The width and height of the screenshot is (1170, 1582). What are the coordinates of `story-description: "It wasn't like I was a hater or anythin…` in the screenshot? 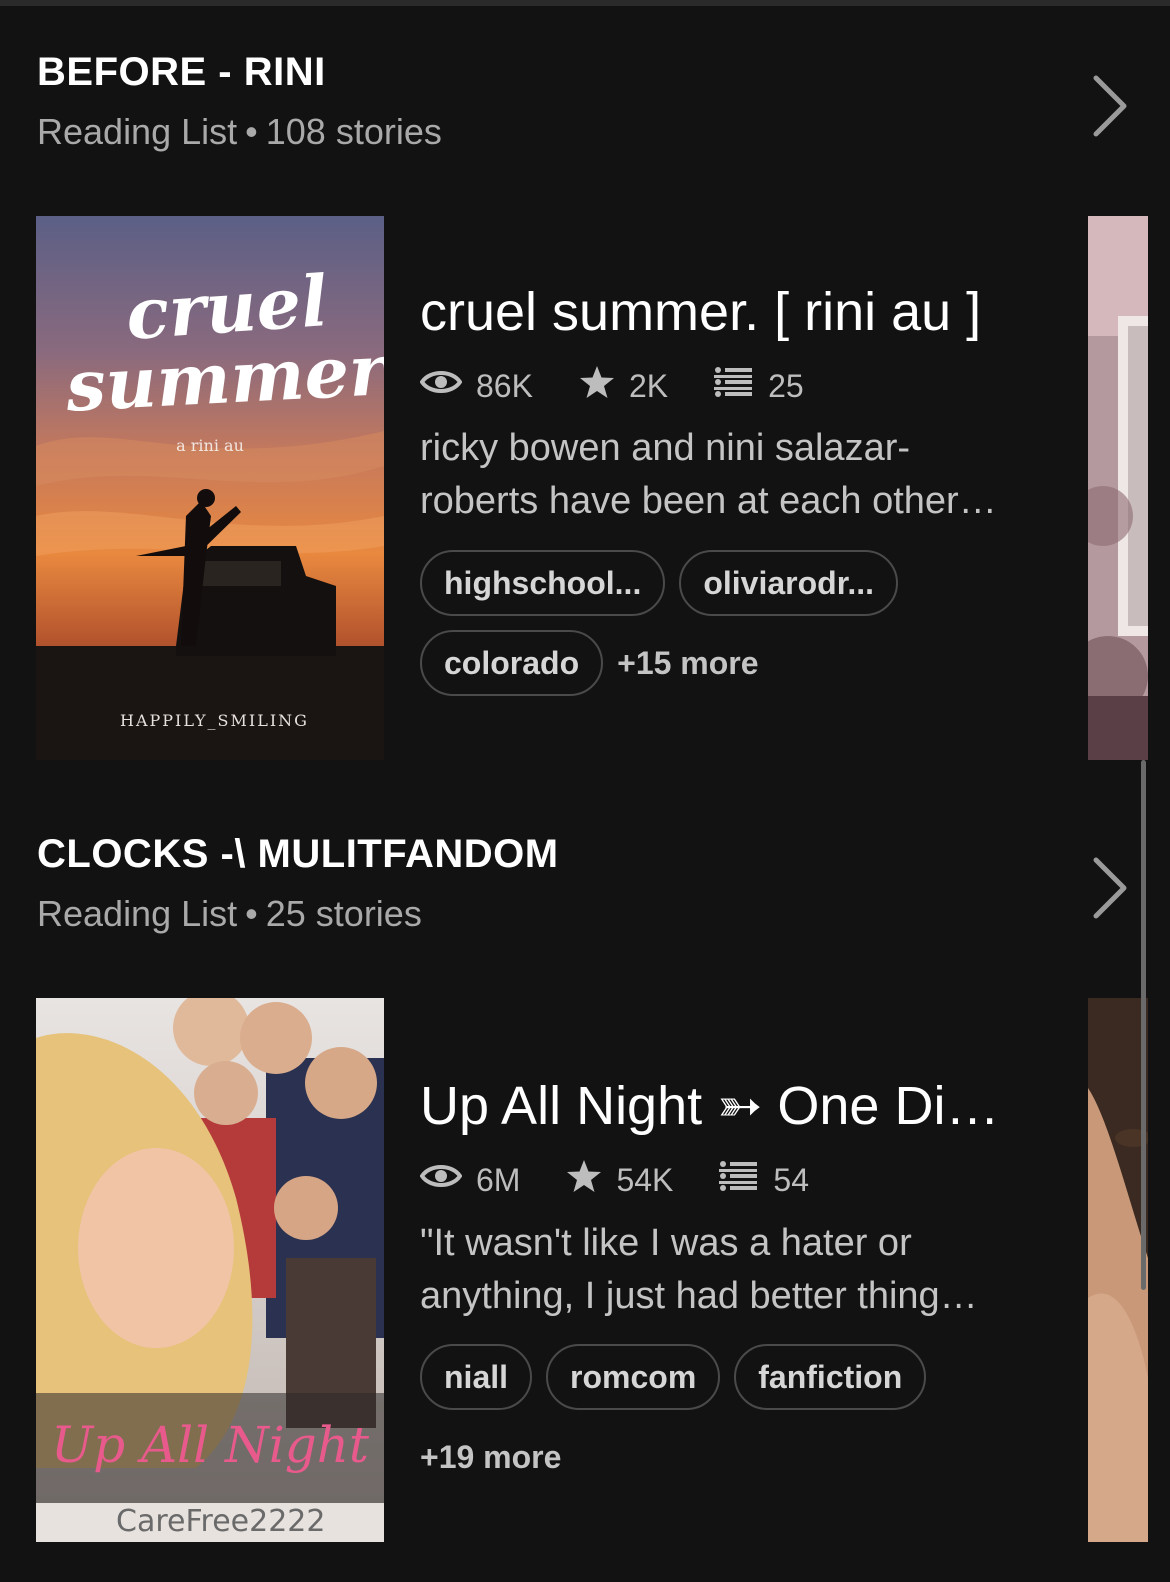 It's located at (720, 1270).